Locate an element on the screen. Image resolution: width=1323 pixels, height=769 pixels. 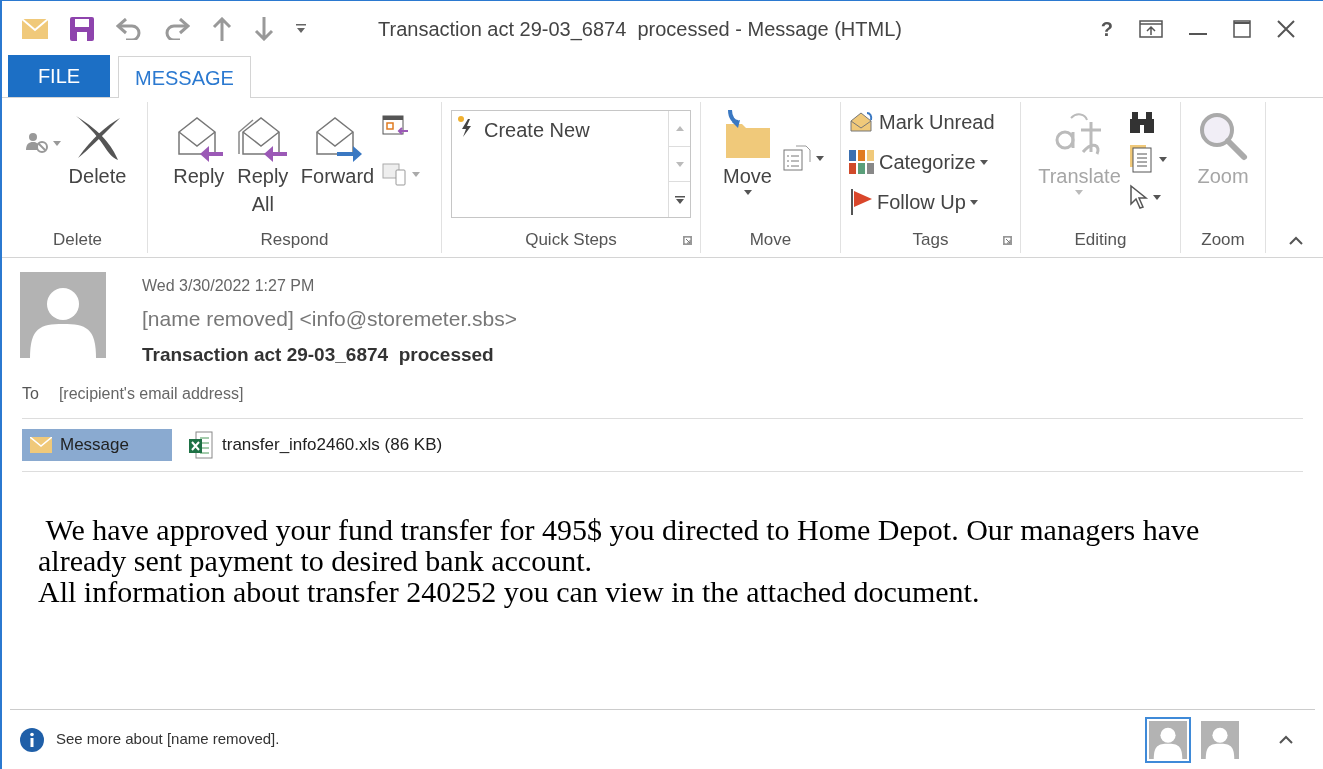
contact-avatar is located at coordinates (1168, 739).